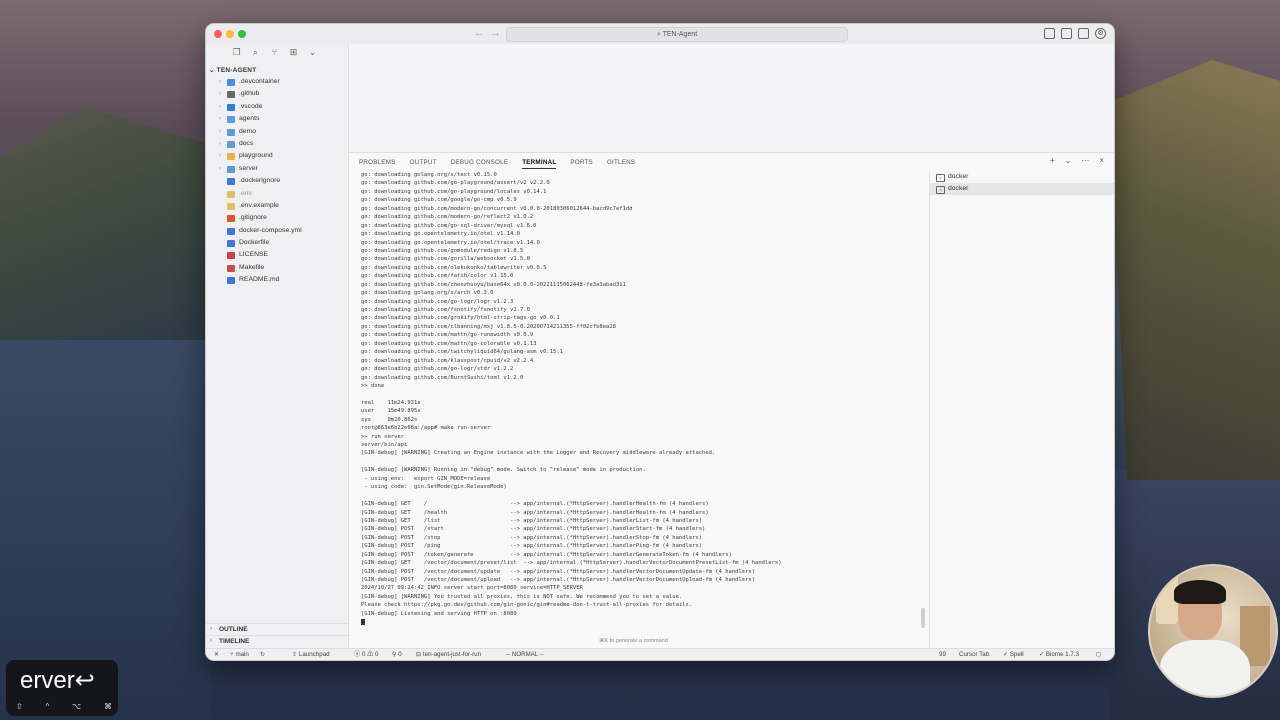  I want to click on explorer-root: ⌄ TEN-AGENT, so click(232, 70).